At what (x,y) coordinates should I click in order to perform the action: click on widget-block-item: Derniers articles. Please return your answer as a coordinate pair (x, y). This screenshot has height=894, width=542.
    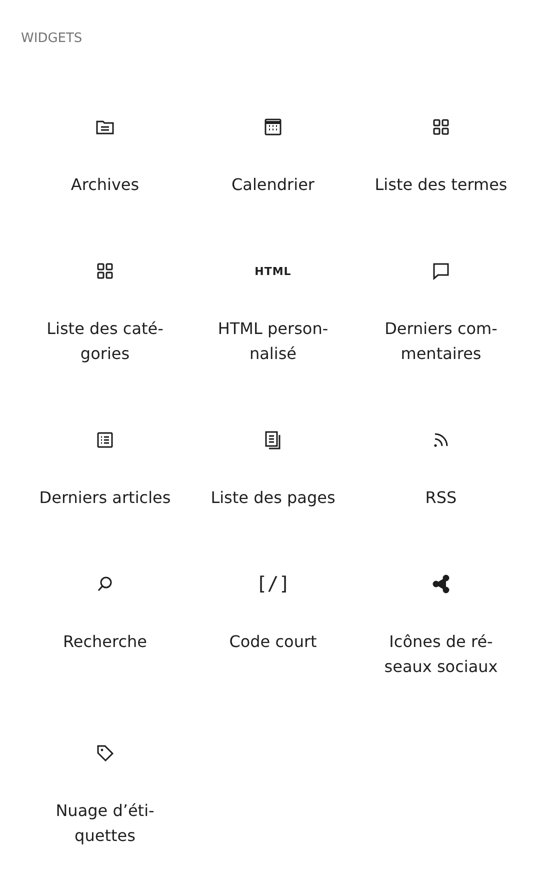
    Looking at the image, I should click on (105, 469).